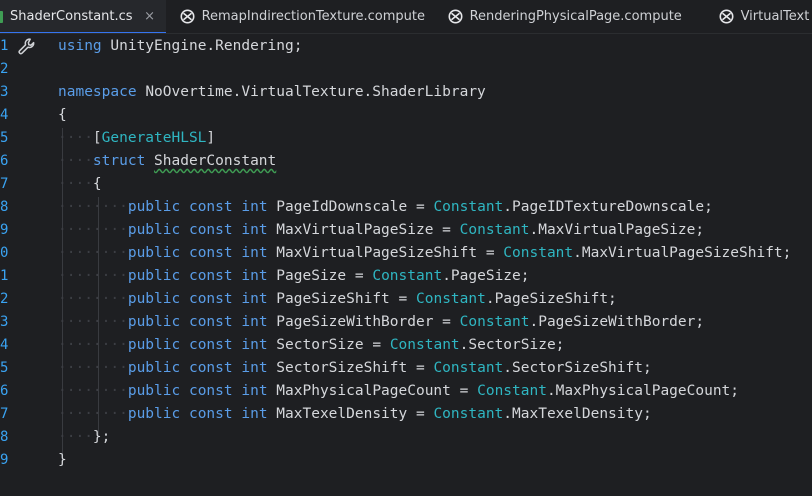 Image resolution: width=812 pixels, height=496 pixels. Describe the element at coordinates (83, 16) in the screenshot. I see `tab-shaderconstant-cs: ShaderConstant.cs ×` at that location.